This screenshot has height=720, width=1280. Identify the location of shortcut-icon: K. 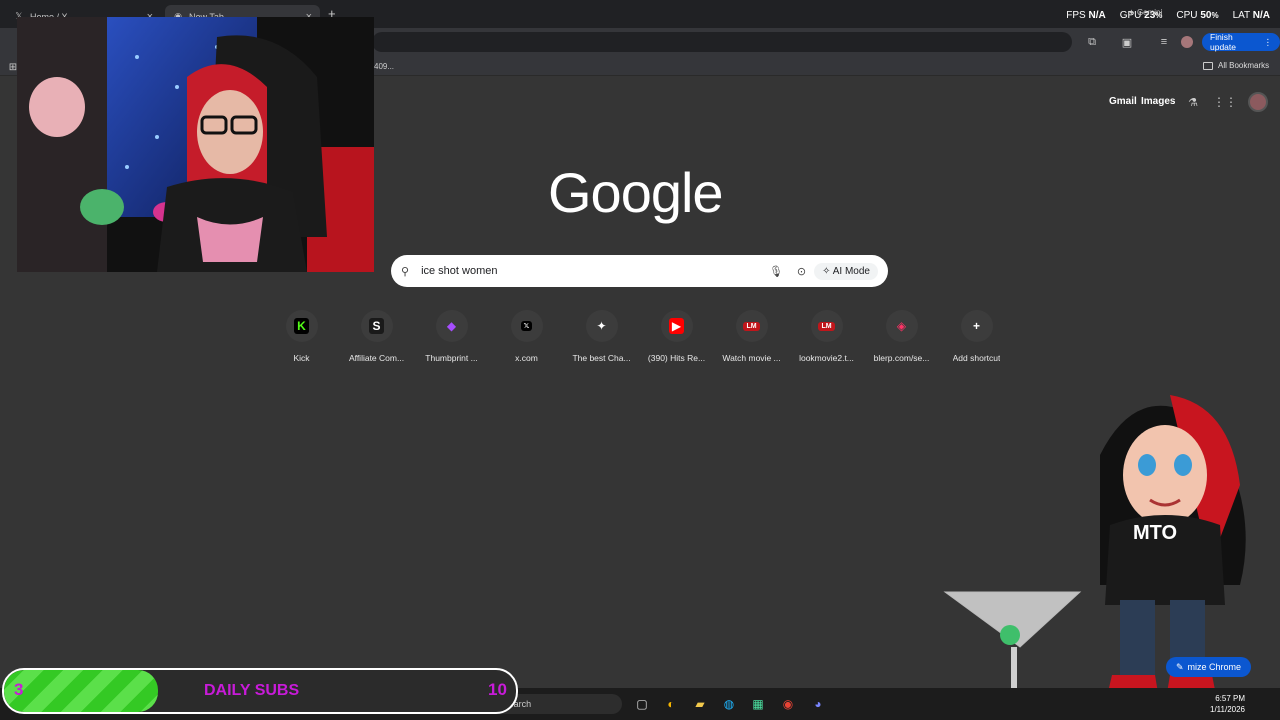
(301, 326).